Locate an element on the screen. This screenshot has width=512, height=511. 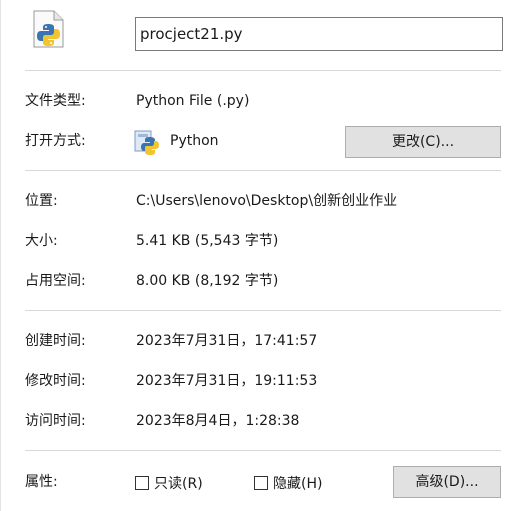
python-file-icon is located at coordinates (48, 29).